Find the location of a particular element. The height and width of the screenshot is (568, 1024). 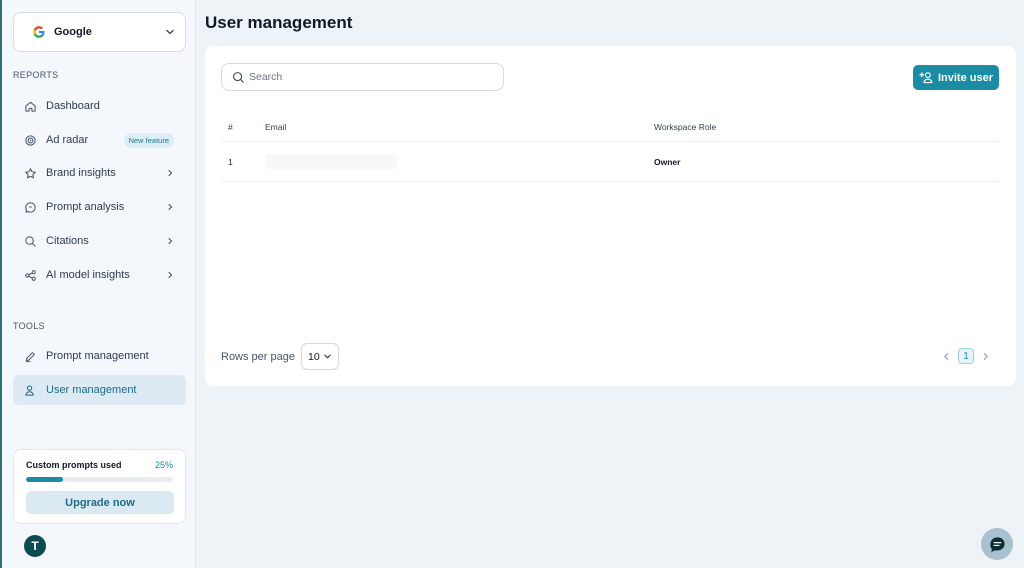

sidebar-item-label: User management is located at coordinates (91, 390).